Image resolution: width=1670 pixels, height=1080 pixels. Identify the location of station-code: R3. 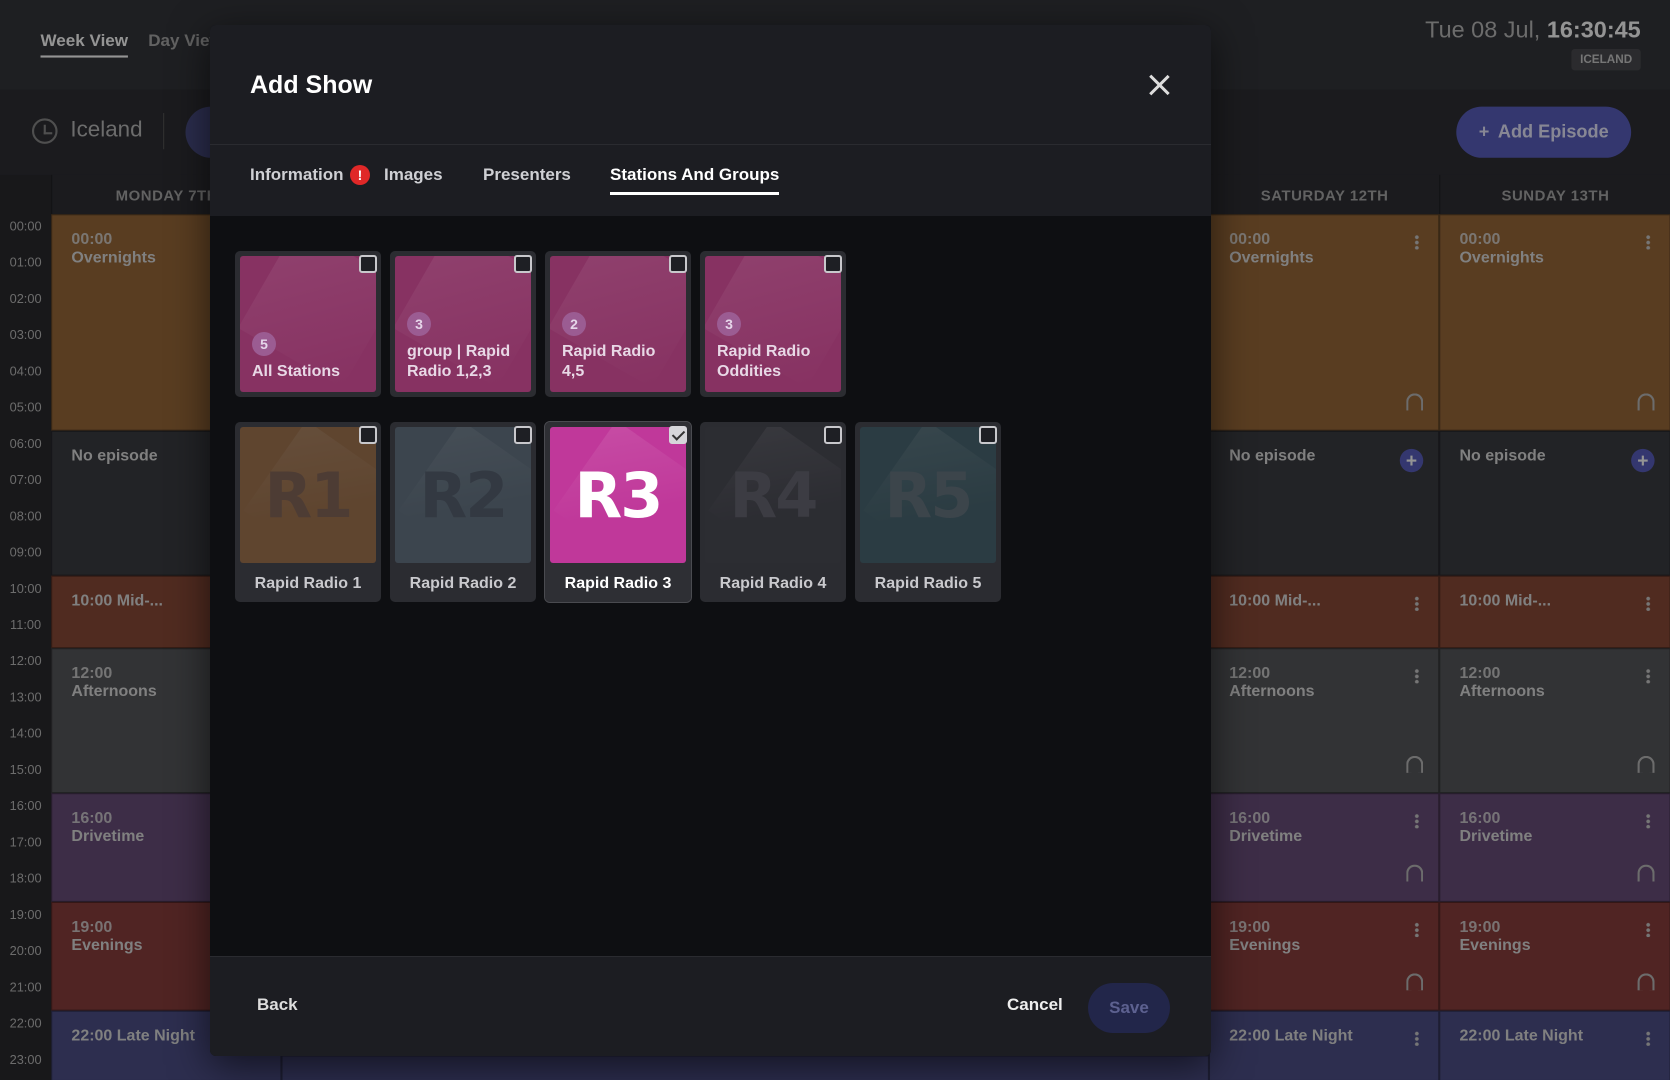
(619, 495).